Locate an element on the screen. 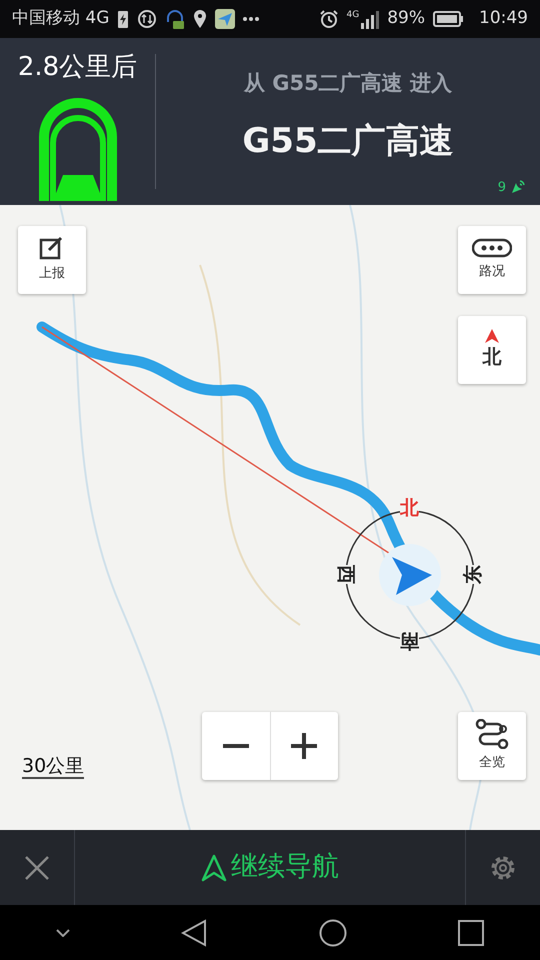 The width and height of the screenshot is (540, 960). carrier-name: 中国移动 4G is located at coordinates (61, 18).